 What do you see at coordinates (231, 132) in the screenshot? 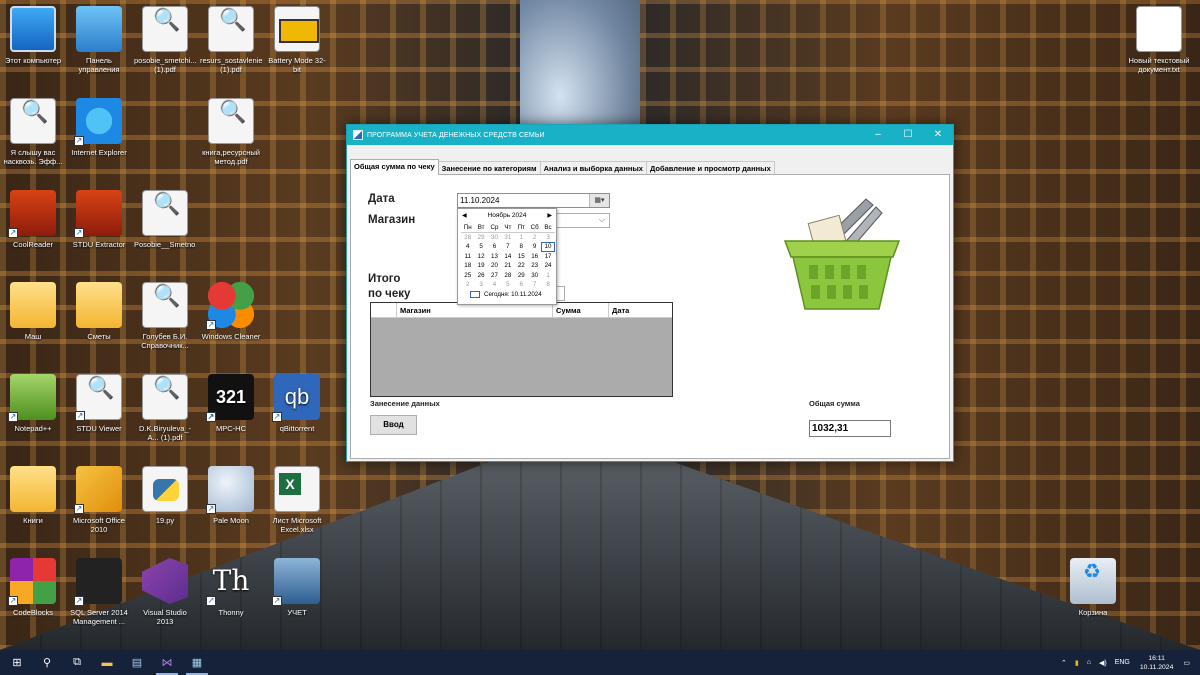
I see `desktop-icon: книга,ресурсный метод.pdf` at bounding box center [231, 132].